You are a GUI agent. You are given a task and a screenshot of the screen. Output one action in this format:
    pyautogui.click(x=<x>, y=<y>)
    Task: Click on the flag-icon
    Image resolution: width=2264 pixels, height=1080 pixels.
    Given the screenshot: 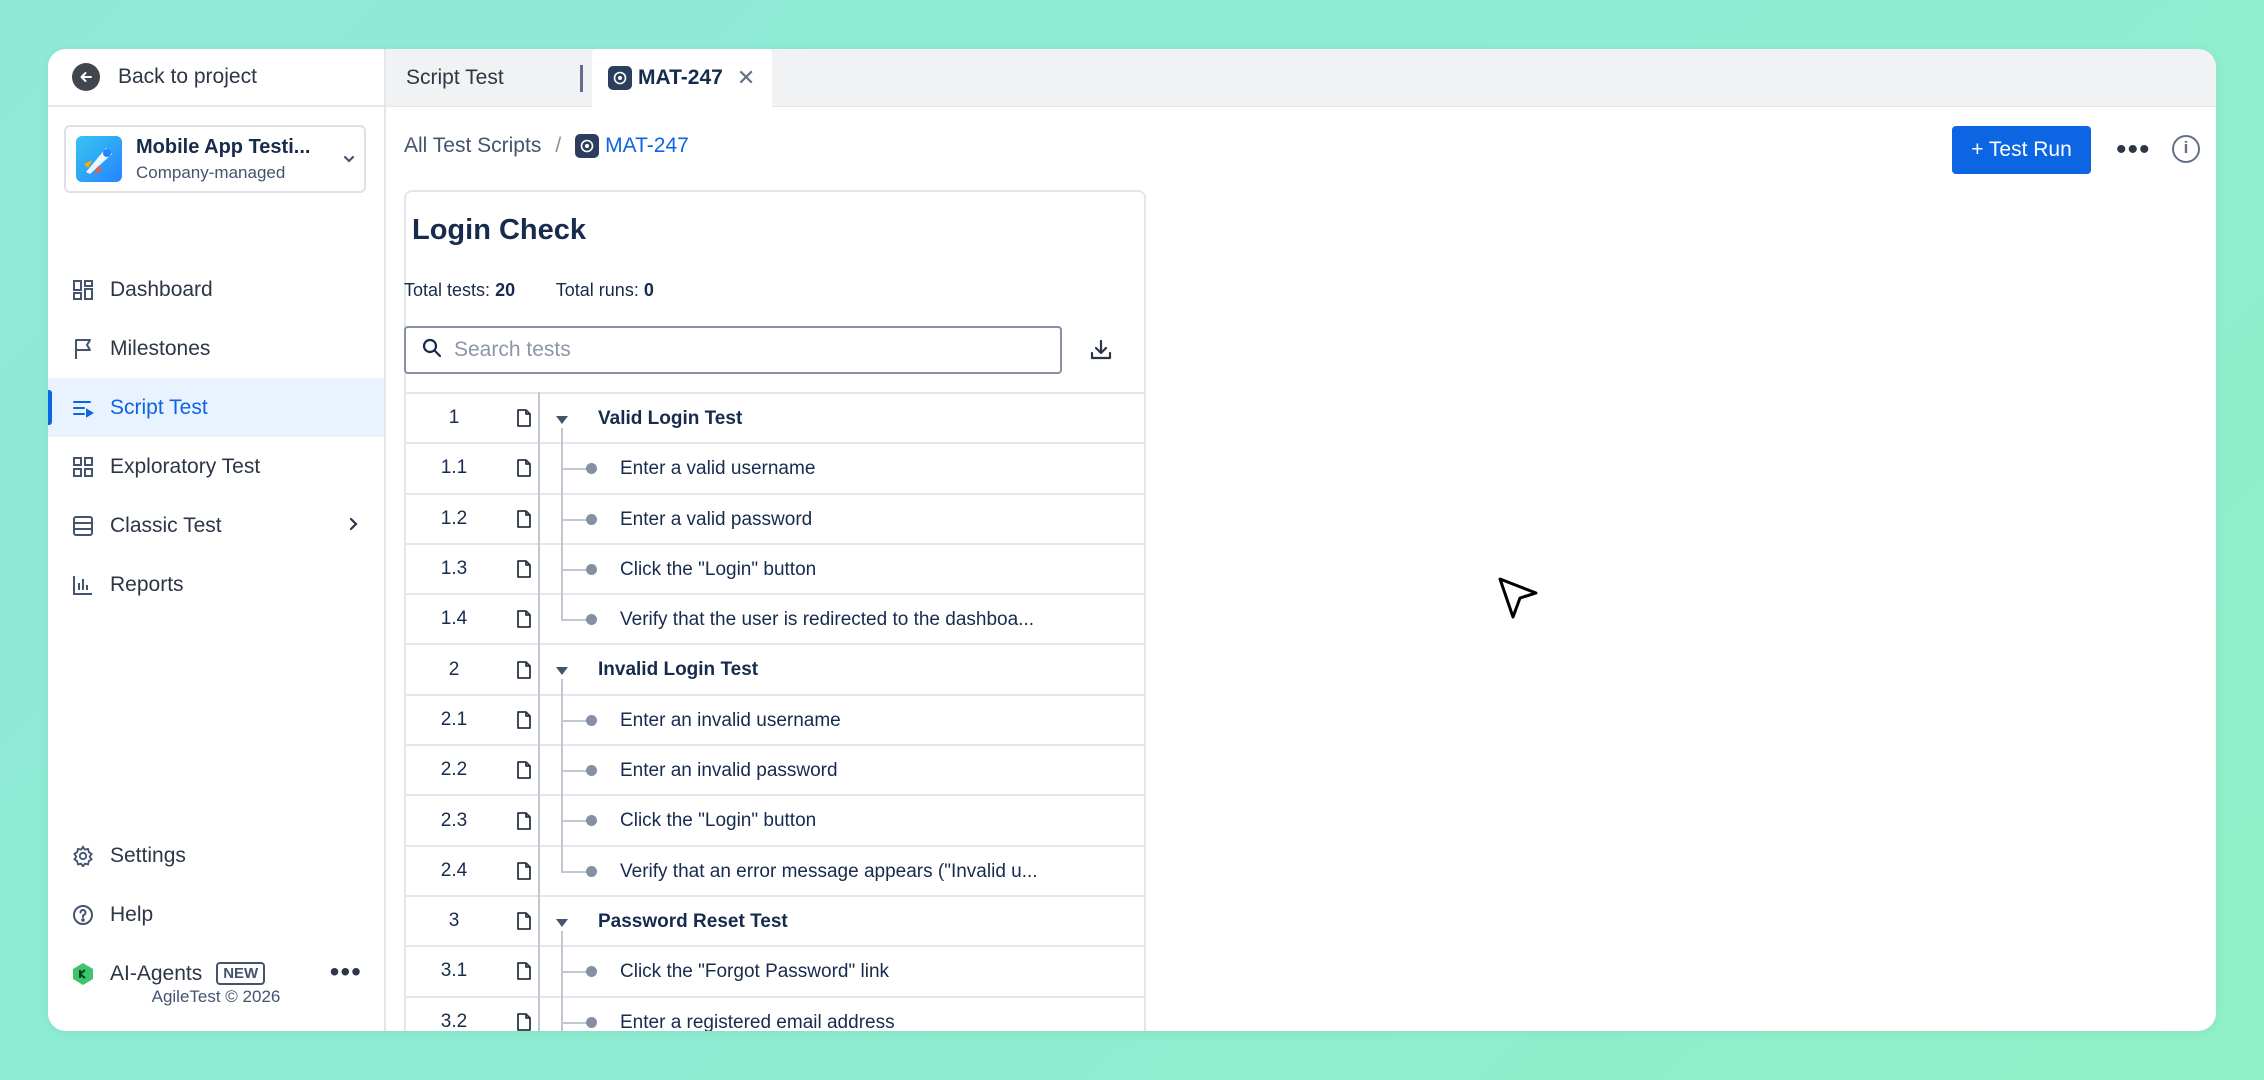 What is the action you would take?
    pyautogui.click(x=83, y=349)
    